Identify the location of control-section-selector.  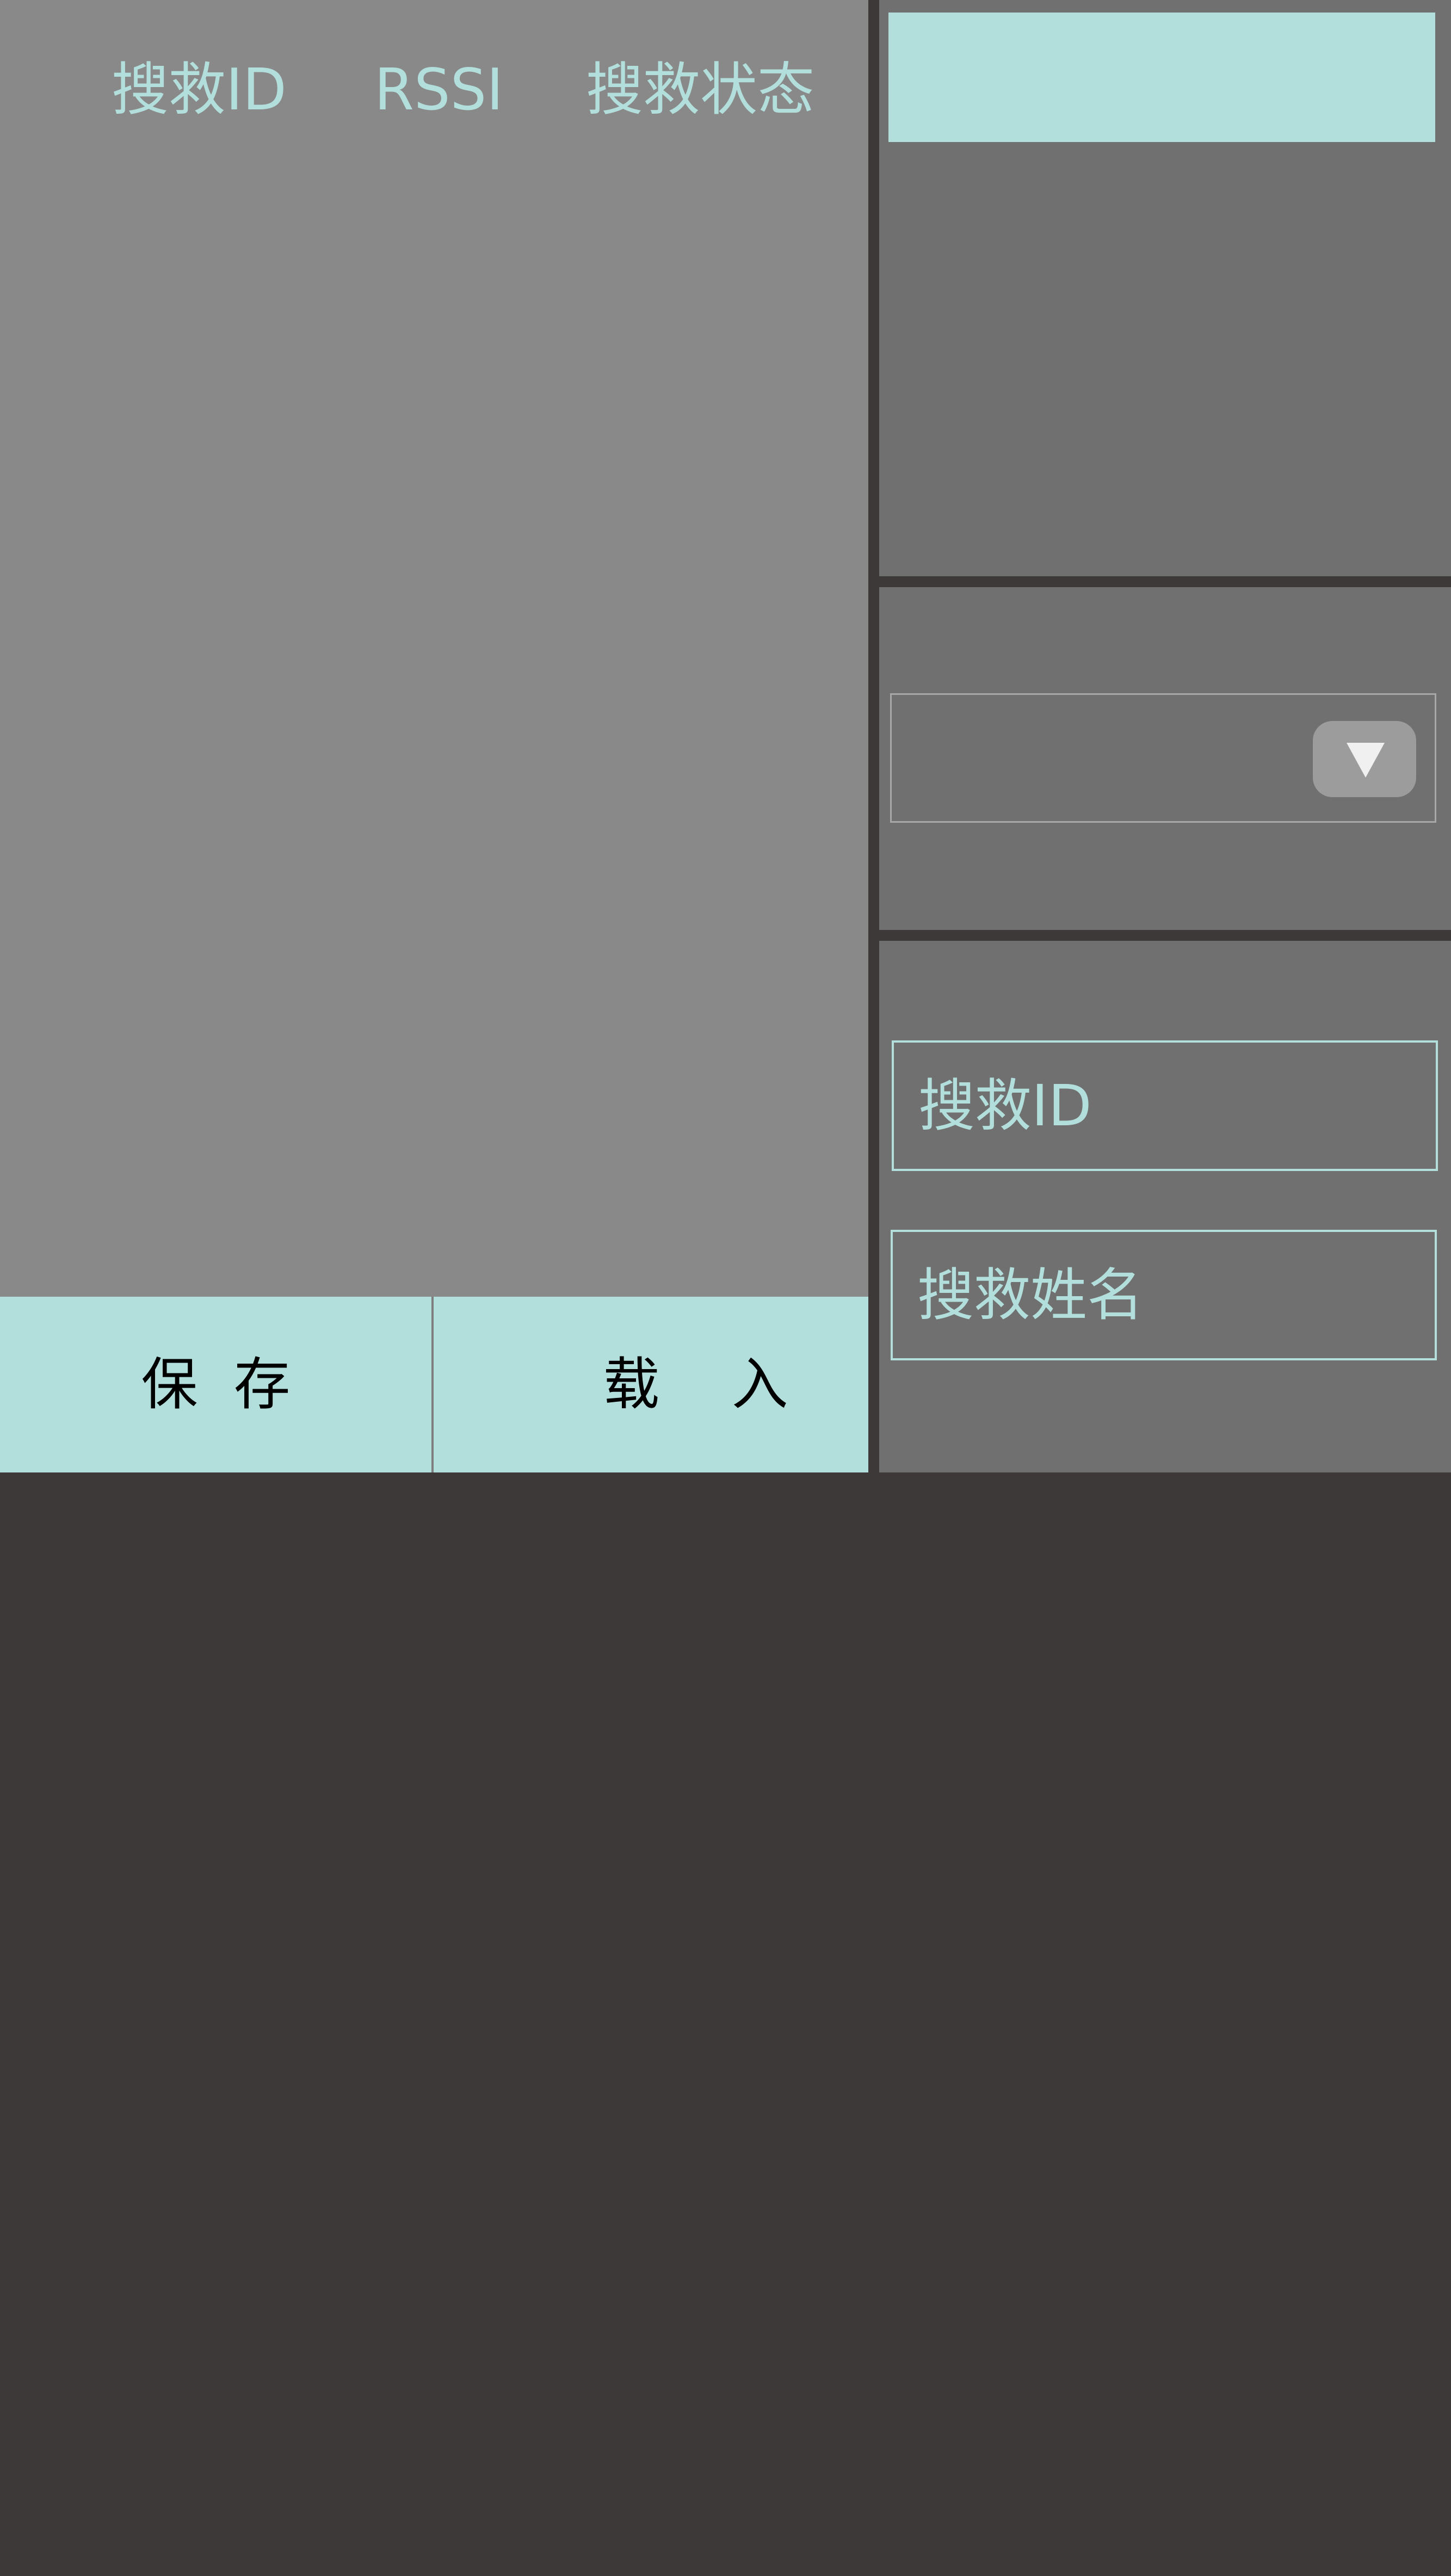
(1165, 758).